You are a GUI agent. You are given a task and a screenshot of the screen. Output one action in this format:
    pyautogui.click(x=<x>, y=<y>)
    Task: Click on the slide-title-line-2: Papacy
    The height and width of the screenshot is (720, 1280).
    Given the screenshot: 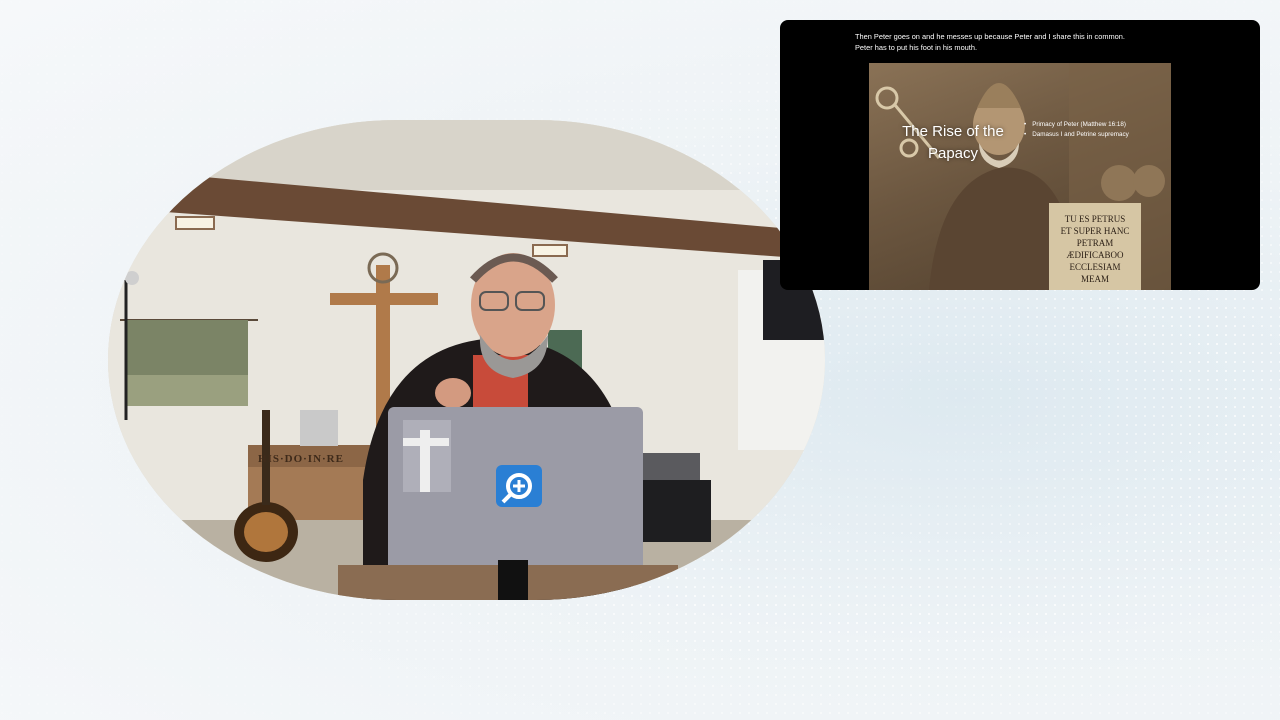 What is the action you would take?
    pyautogui.click(x=953, y=153)
    